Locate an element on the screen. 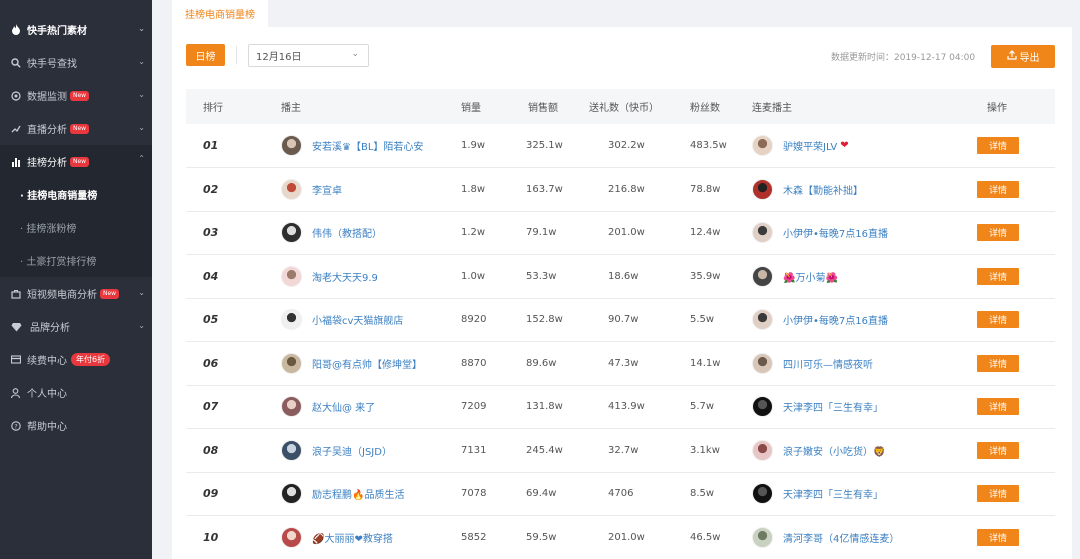 The height and width of the screenshot is (559, 1080). sidebar-item-label: 续费中心 is located at coordinates (47, 361).